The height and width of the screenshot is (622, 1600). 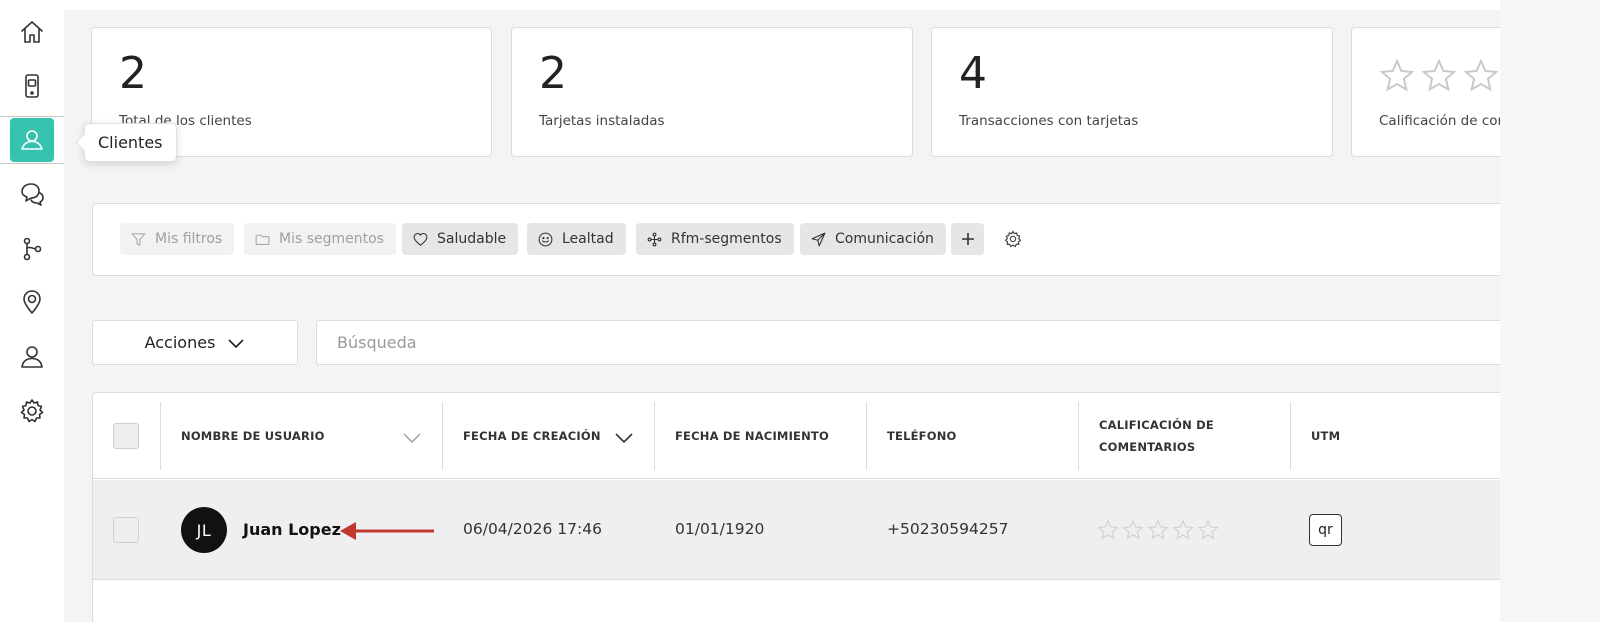 I want to click on chip-my-filters: Mis filtros, so click(x=177, y=239).